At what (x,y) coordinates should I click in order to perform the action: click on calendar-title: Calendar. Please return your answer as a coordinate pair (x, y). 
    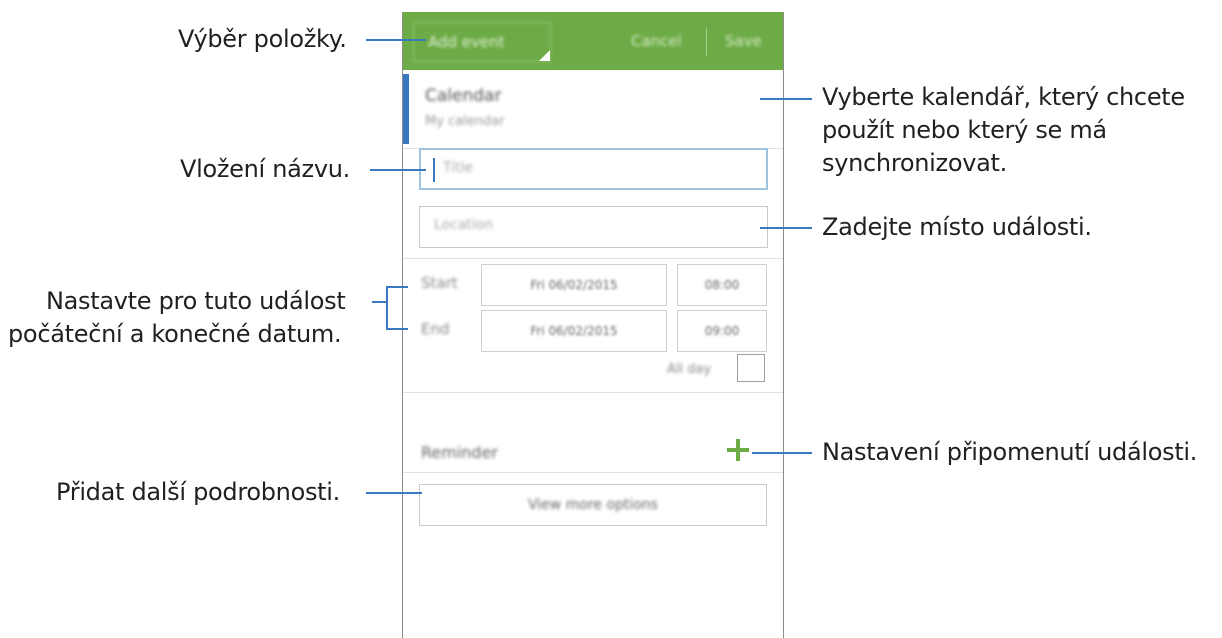
    Looking at the image, I should click on (463, 96).